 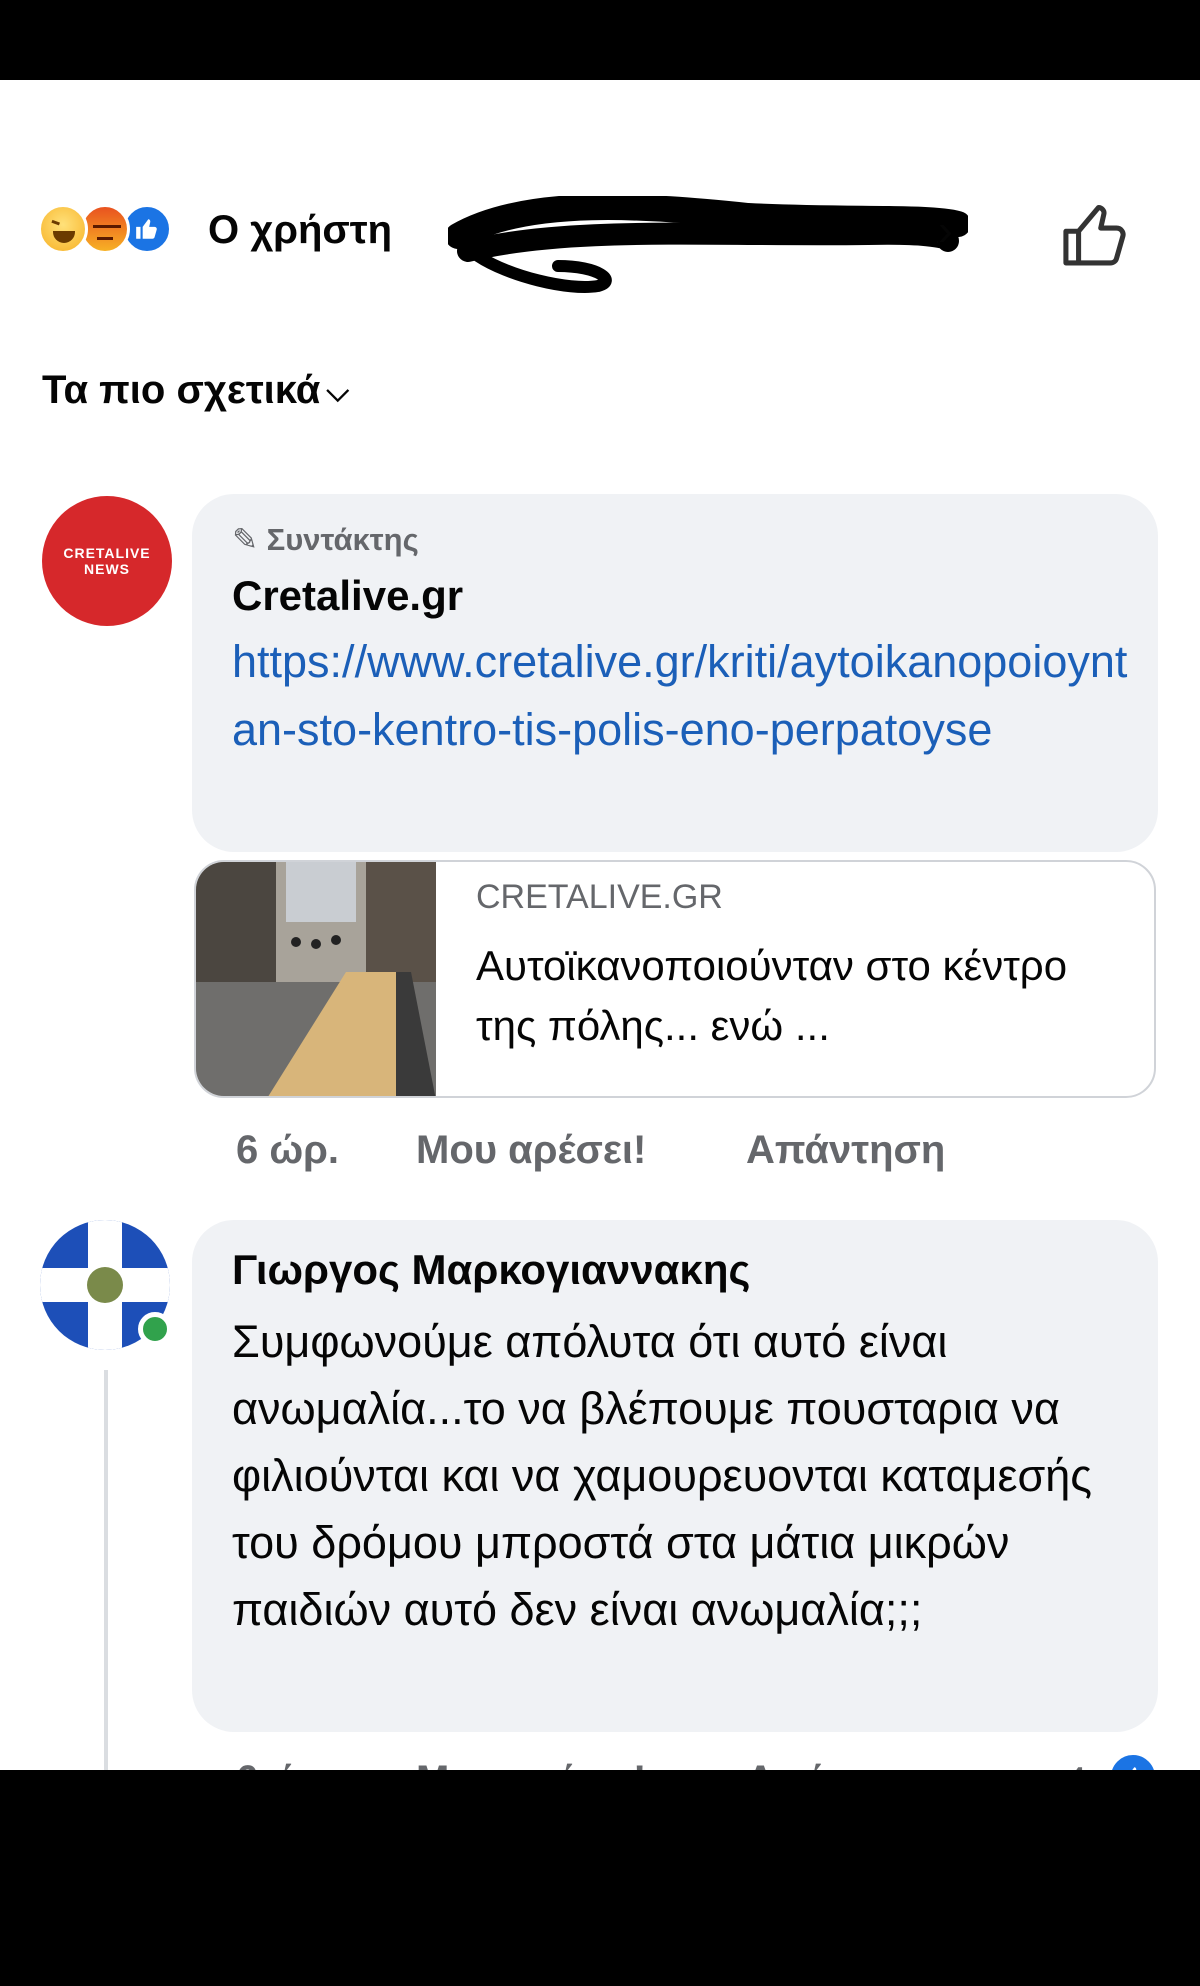 I want to click on editor-badge-label: Συντάκτης, so click(x=342, y=539).